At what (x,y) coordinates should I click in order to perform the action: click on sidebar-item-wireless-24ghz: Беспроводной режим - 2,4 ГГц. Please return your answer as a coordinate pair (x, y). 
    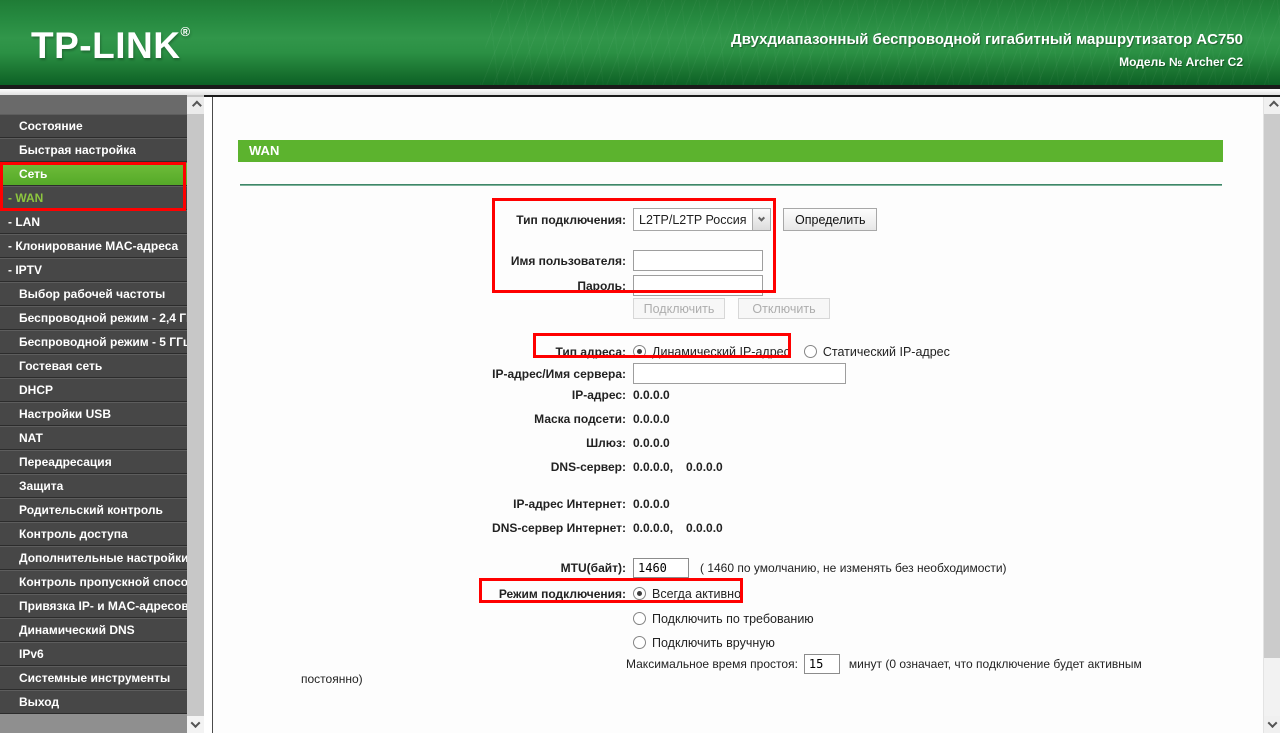
    Looking at the image, I should click on (93, 318).